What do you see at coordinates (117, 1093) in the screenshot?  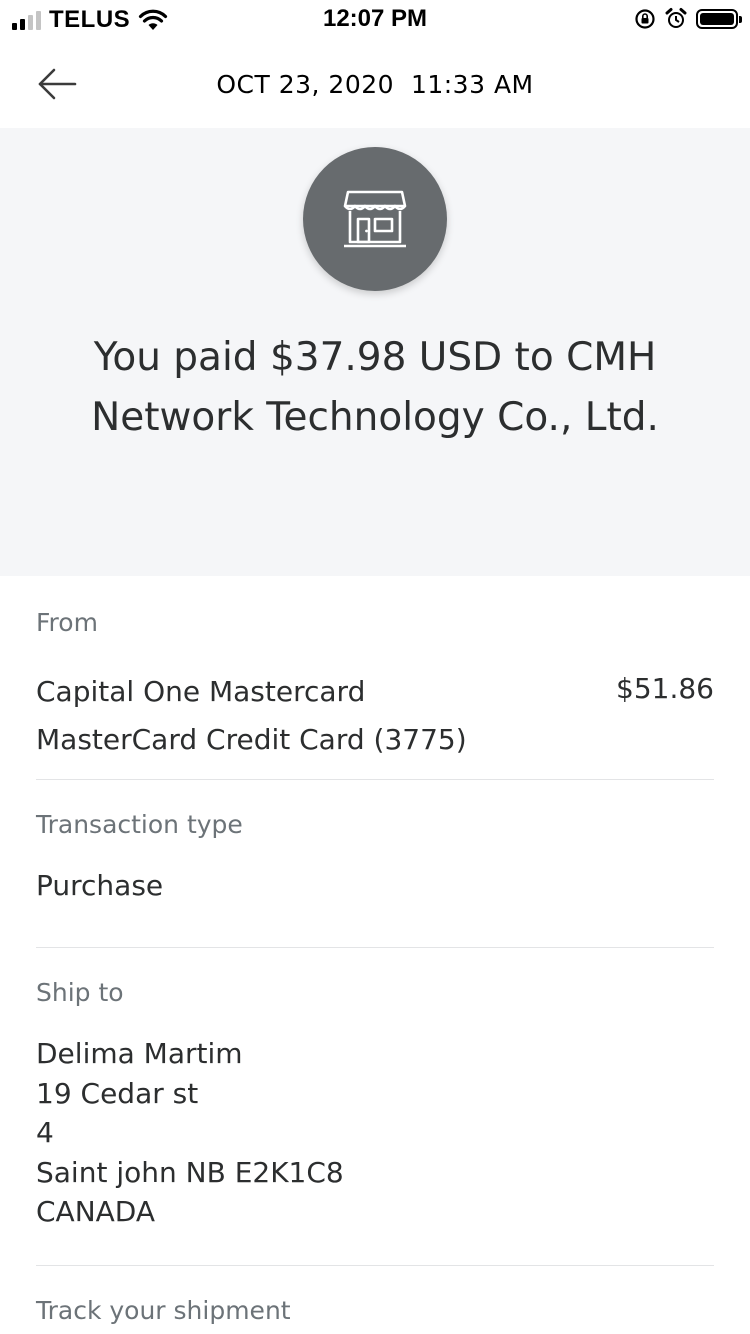 I see `address-line: 19 Cedar st` at bounding box center [117, 1093].